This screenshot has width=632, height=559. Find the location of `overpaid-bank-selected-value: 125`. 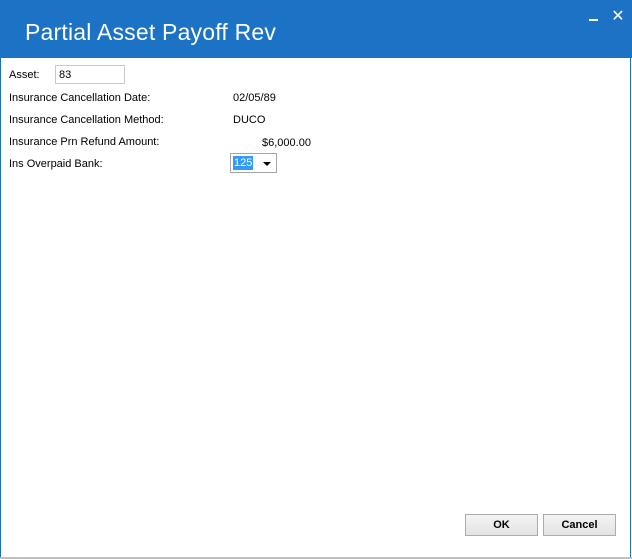

overpaid-bank-selected-value: 125 is located at coordinates (243, 163).